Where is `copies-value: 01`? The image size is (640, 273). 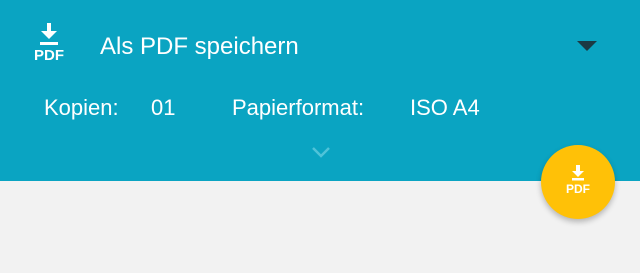
copies-value: 01 is located at coordinates (163, 108).